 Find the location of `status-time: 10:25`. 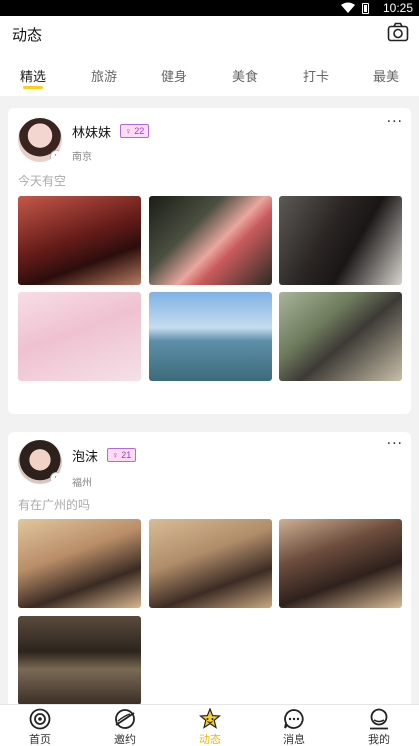

status-time: 10:25 is located at coordinates (397, 8).